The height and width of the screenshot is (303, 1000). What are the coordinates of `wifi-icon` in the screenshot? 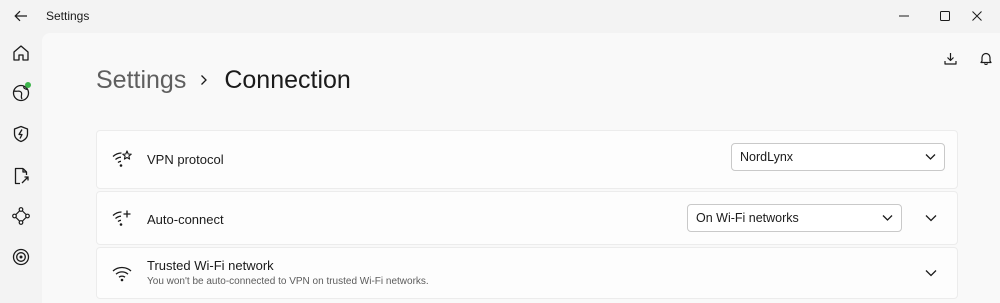 It's located at (122, 273).